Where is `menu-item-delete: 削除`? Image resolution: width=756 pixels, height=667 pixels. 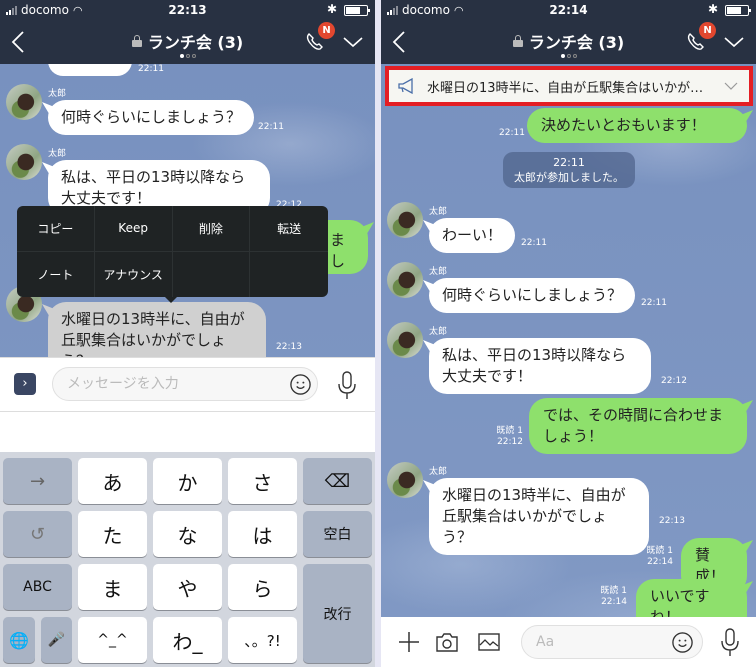
menu-item-delete: 削除 is located at coordinates (211, 229).